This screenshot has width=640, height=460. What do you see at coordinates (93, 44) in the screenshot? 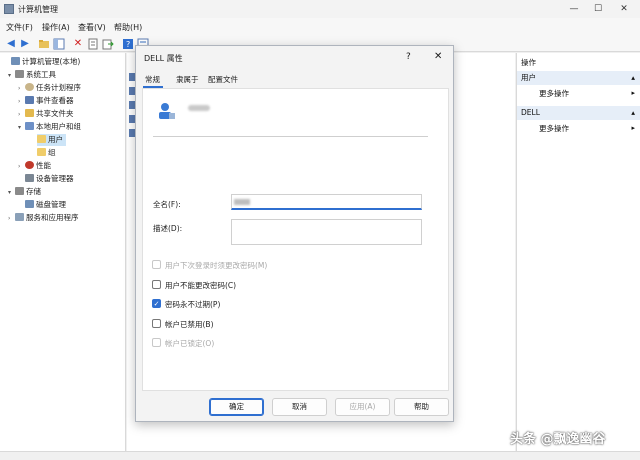
I see `properties-icon` at bounding box center [93, 44].